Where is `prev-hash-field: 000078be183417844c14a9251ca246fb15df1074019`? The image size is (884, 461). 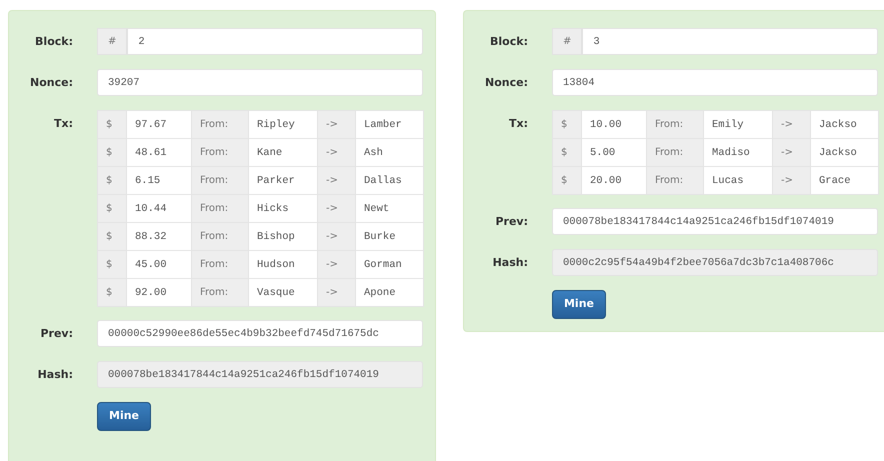
prev-hash-field: 000078be183417844c14a9251ca246fb15df1074019 is located at coordinates (715, 221).